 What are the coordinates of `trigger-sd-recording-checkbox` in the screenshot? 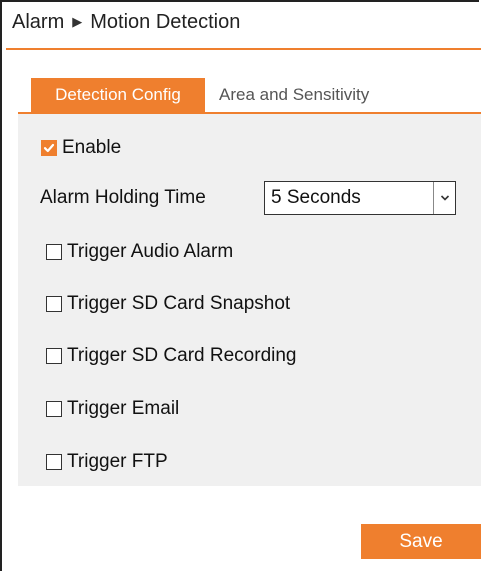 It's located at (54, 356).